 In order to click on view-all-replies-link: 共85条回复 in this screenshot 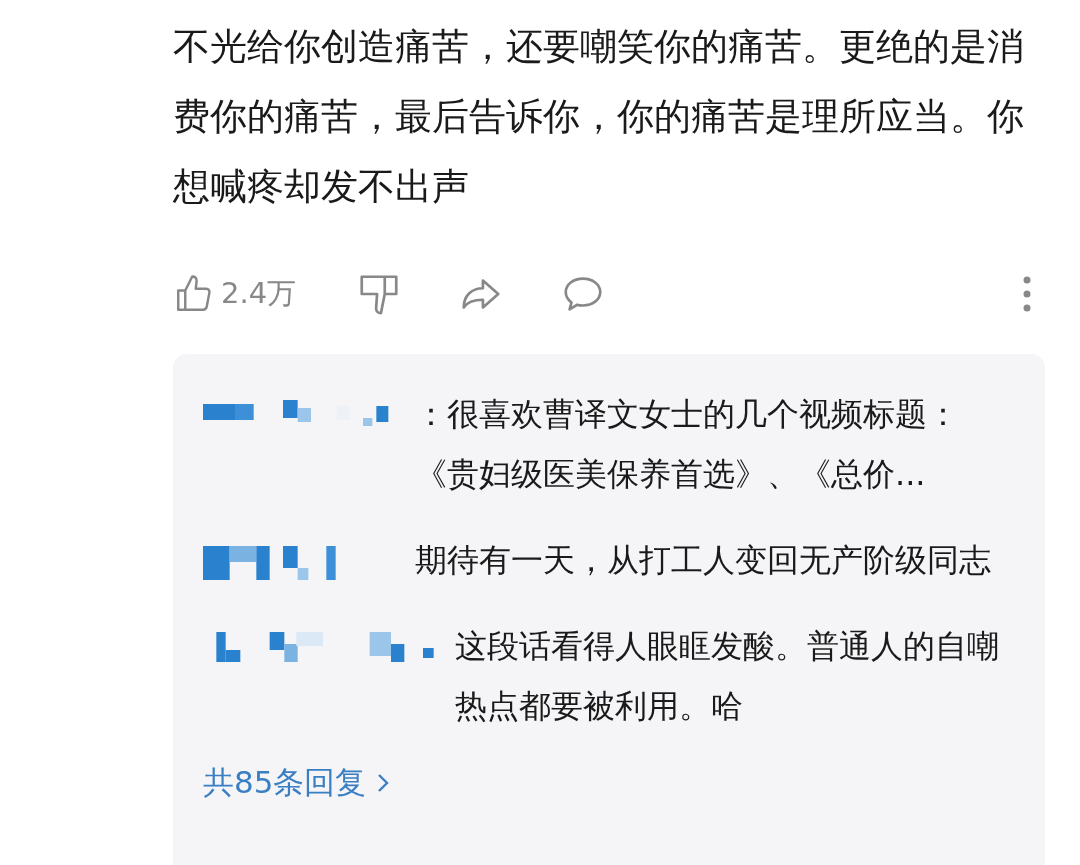, I will do `click(297, 783)`.